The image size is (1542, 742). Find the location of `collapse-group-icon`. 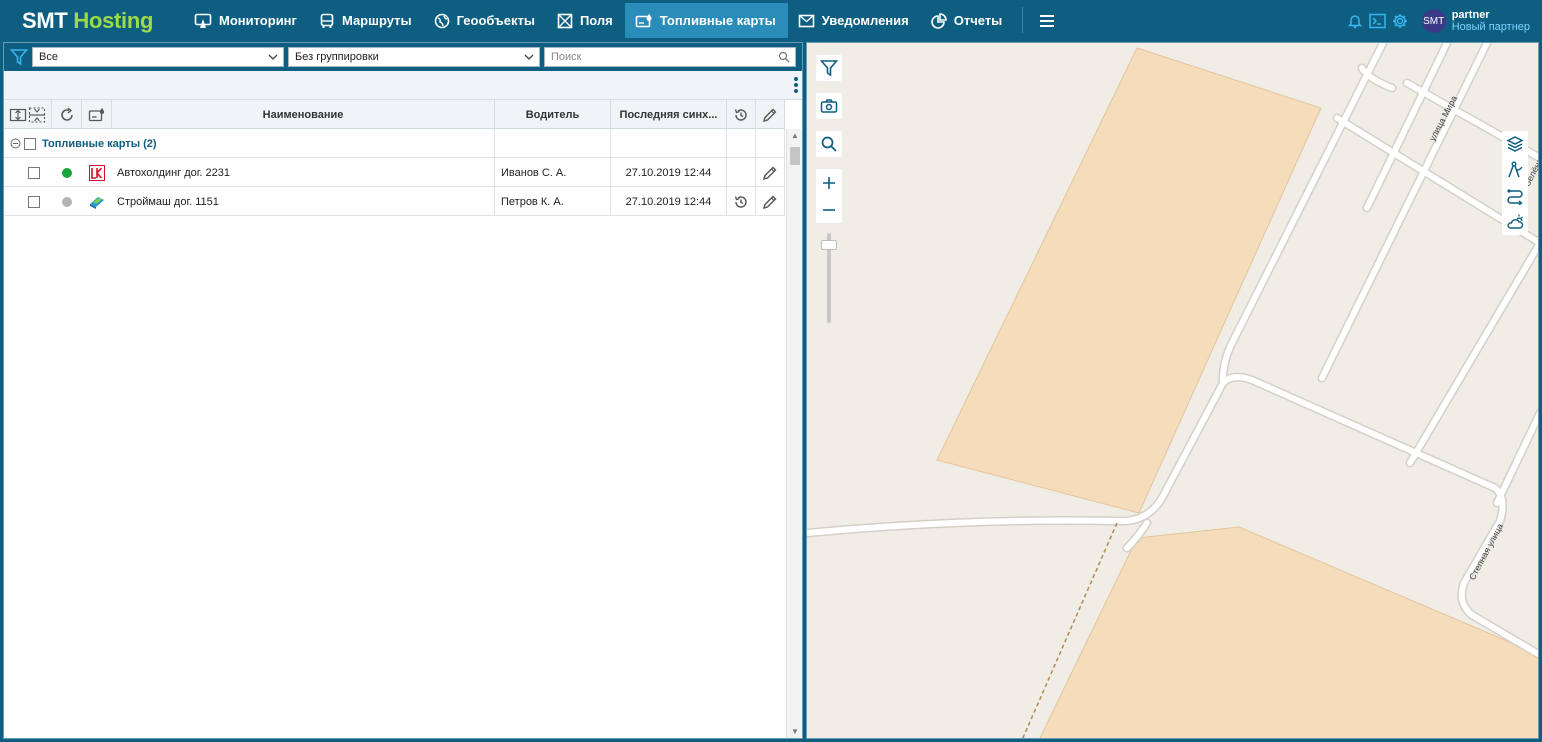

collapse-group-icon is located at coordinates (15, 143).